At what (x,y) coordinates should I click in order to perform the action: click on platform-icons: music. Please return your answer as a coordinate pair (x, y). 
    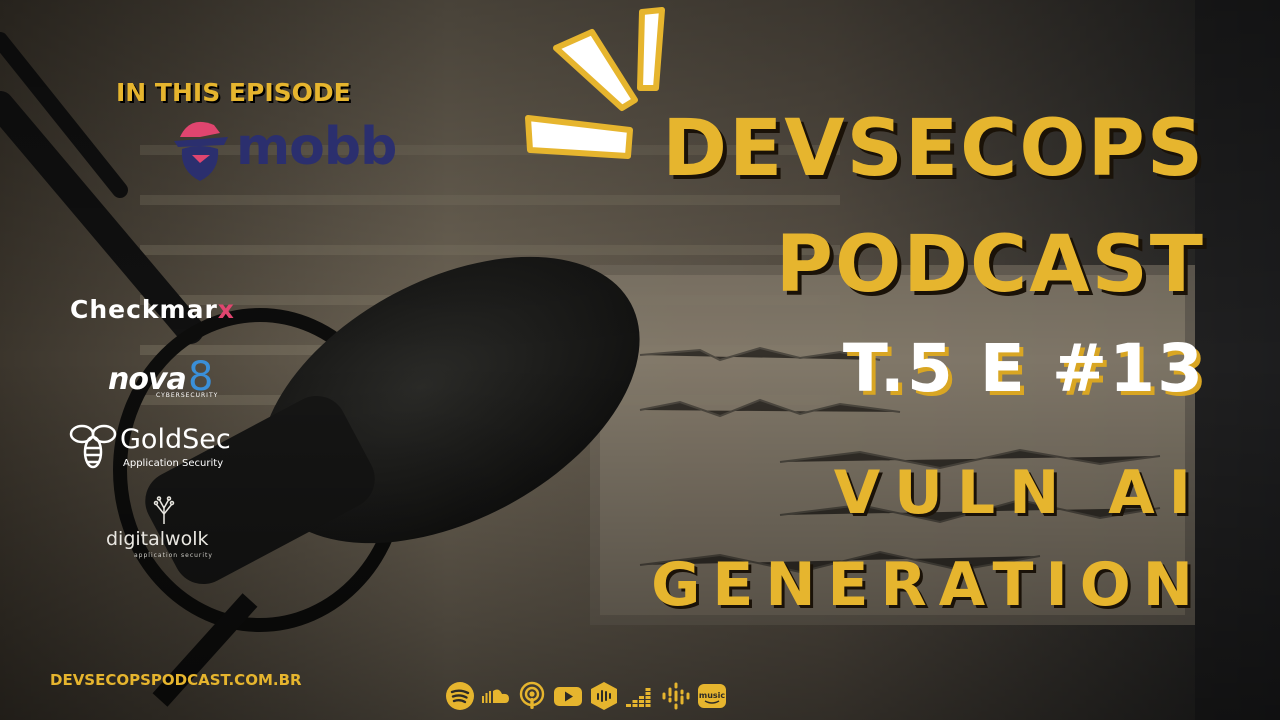
    Looking at the image, I should click on (586, 696).